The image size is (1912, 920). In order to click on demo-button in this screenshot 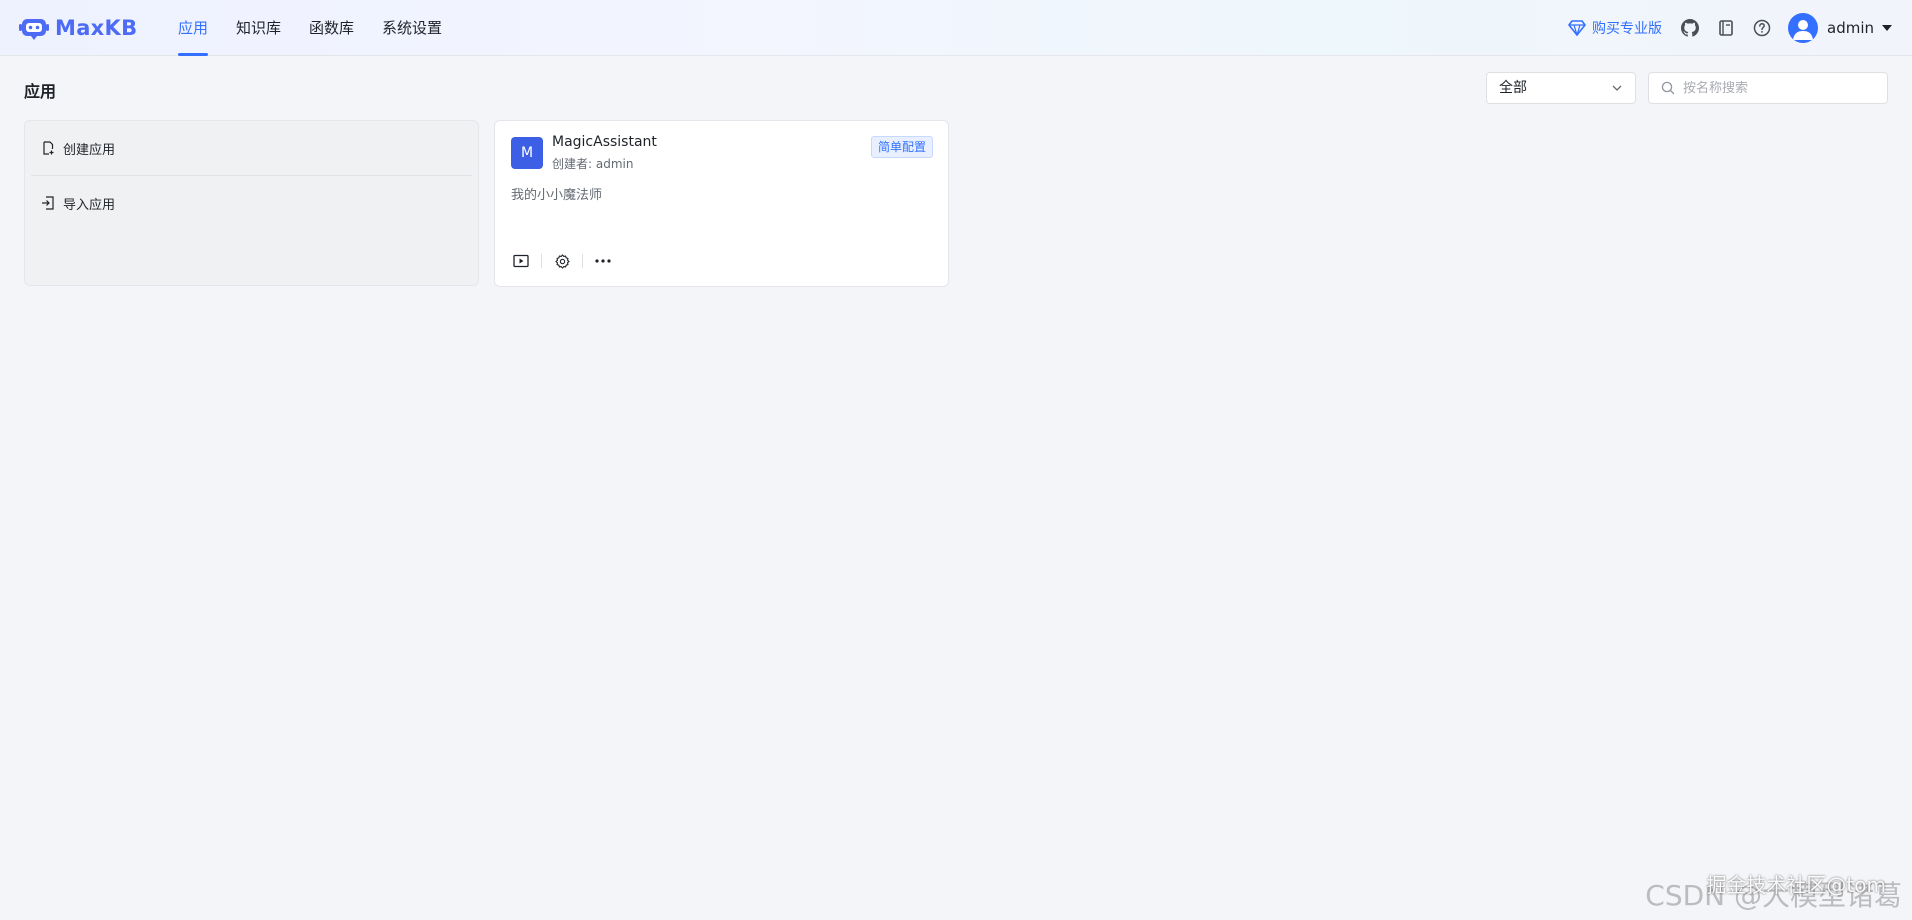, I will do `click(521, 261)`.